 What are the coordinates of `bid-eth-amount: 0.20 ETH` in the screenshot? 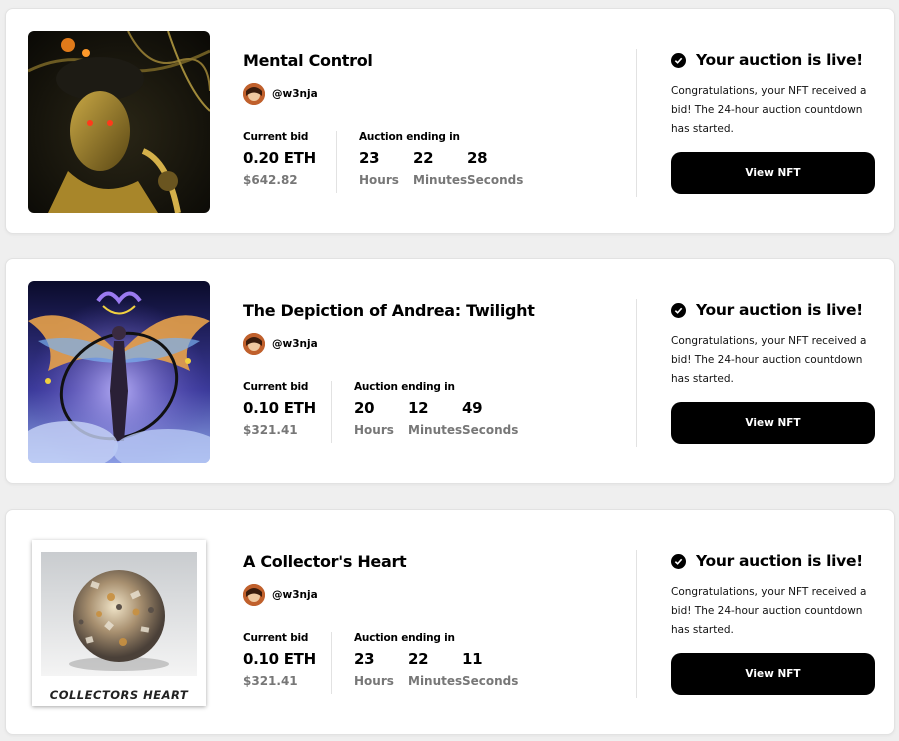 It's located at (279, 158).